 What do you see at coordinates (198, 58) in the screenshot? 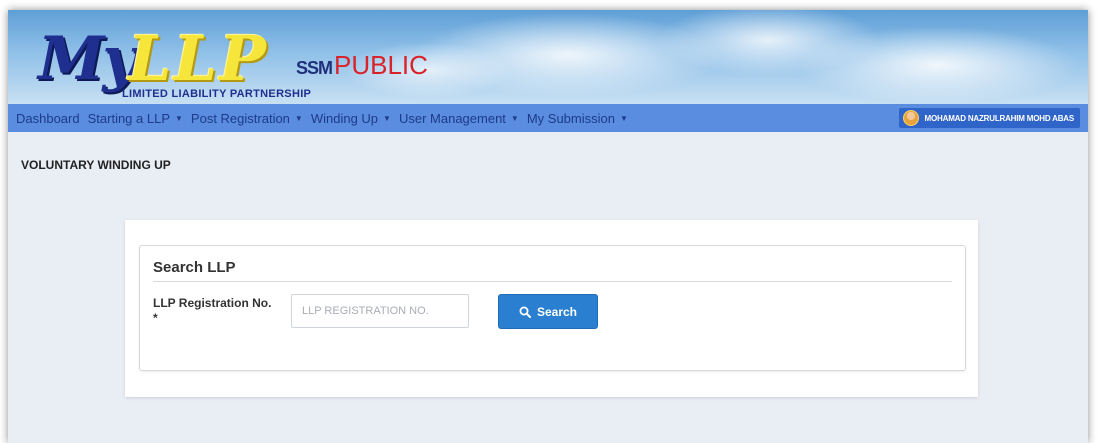
I see `logo-llp-text: LLP` at bounding box center [198, 58].